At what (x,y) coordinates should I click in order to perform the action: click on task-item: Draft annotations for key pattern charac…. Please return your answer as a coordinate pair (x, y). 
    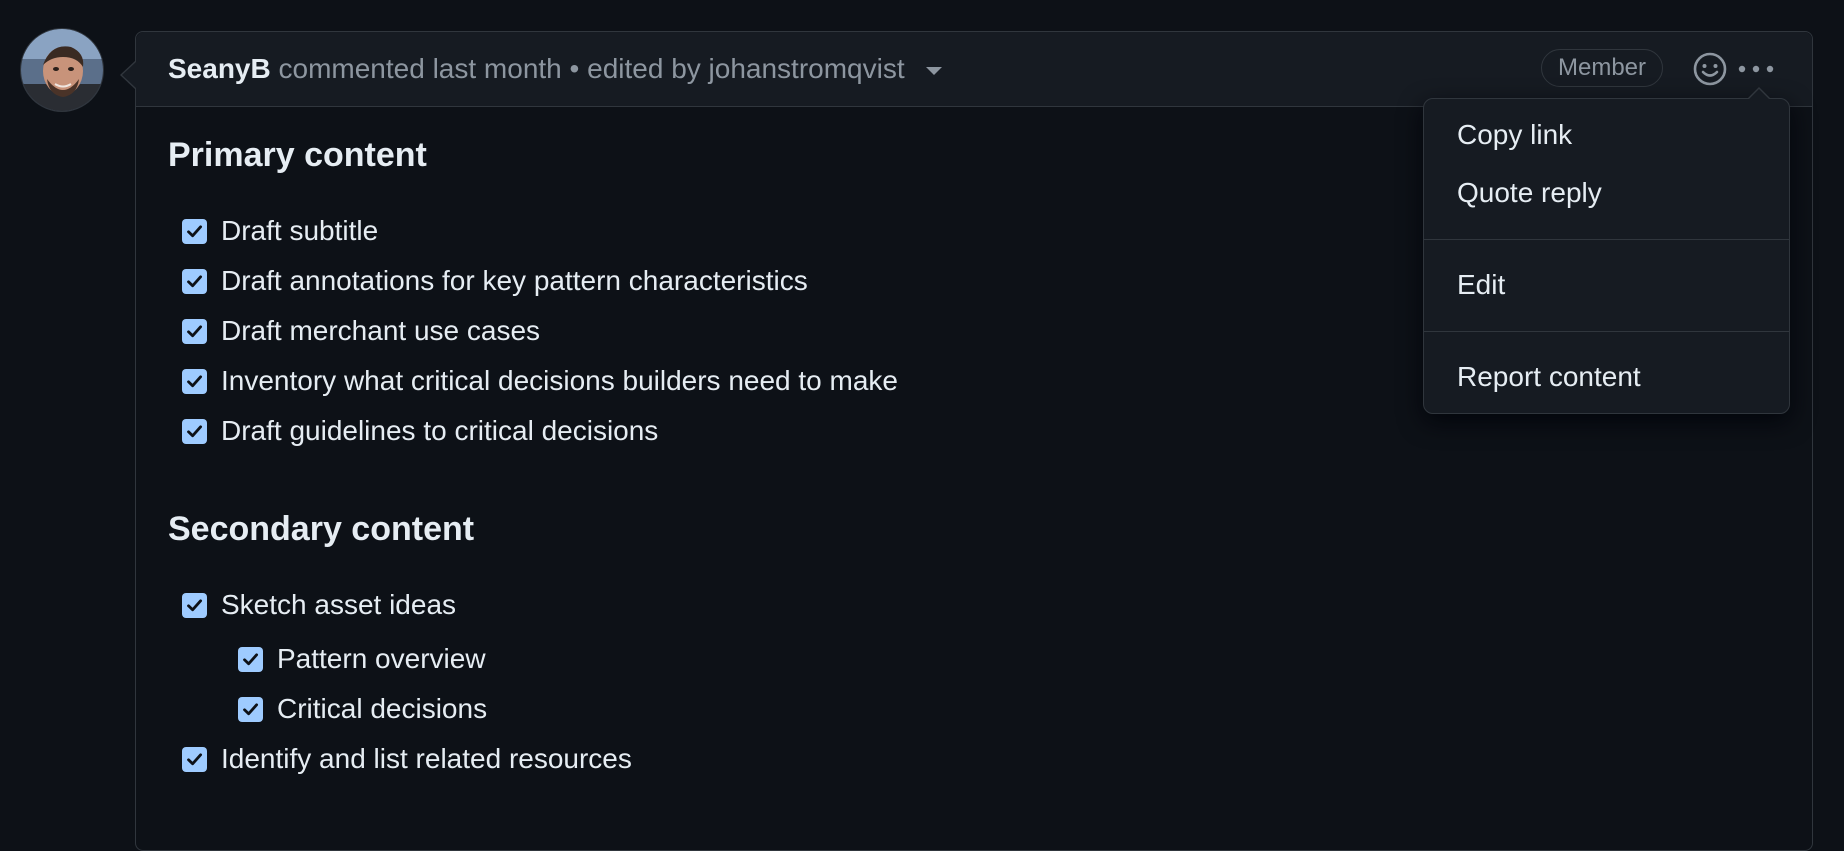
    Looking at the image, I should click on (495, 281).